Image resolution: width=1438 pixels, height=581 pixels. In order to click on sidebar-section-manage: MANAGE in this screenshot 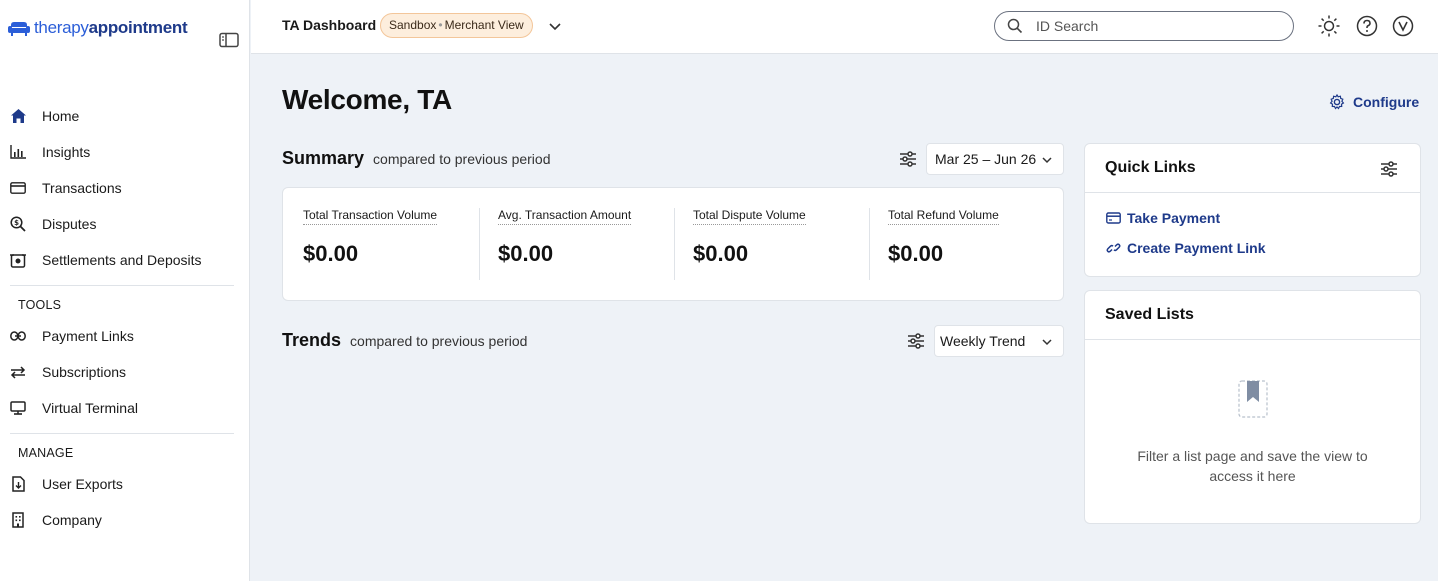, I will do `click(46, 453)`.